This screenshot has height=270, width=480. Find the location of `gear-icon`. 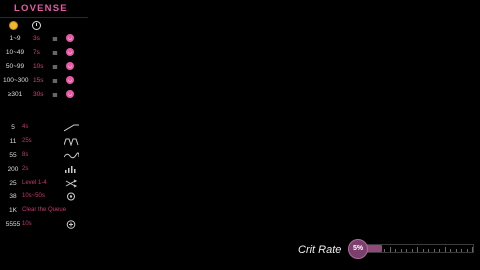

gear-icon is located at coordinates (71, 196).